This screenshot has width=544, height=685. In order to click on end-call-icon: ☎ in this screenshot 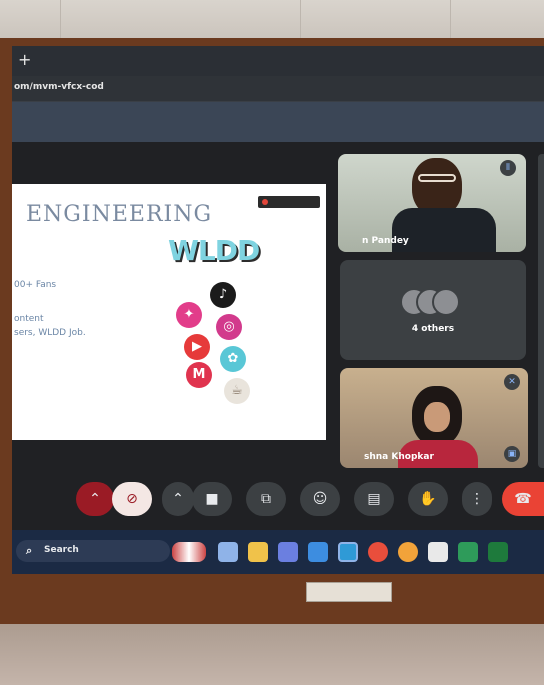, I will do `click(523, 499)`.